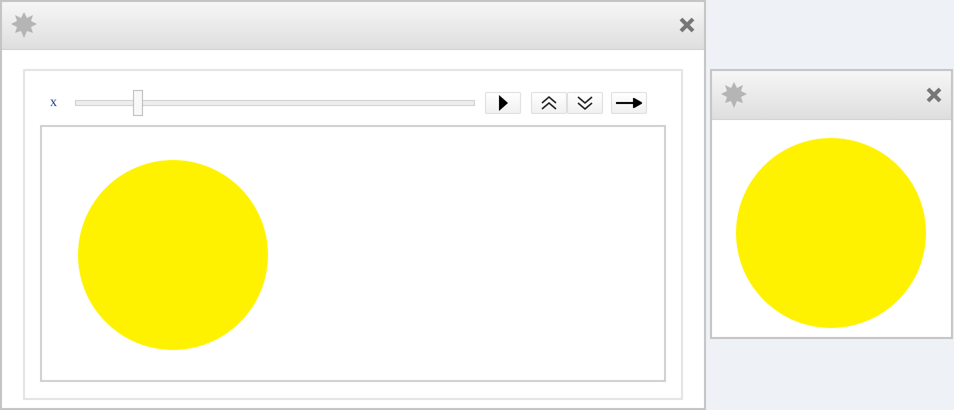  I want to click on play-button, so click(503, 103).